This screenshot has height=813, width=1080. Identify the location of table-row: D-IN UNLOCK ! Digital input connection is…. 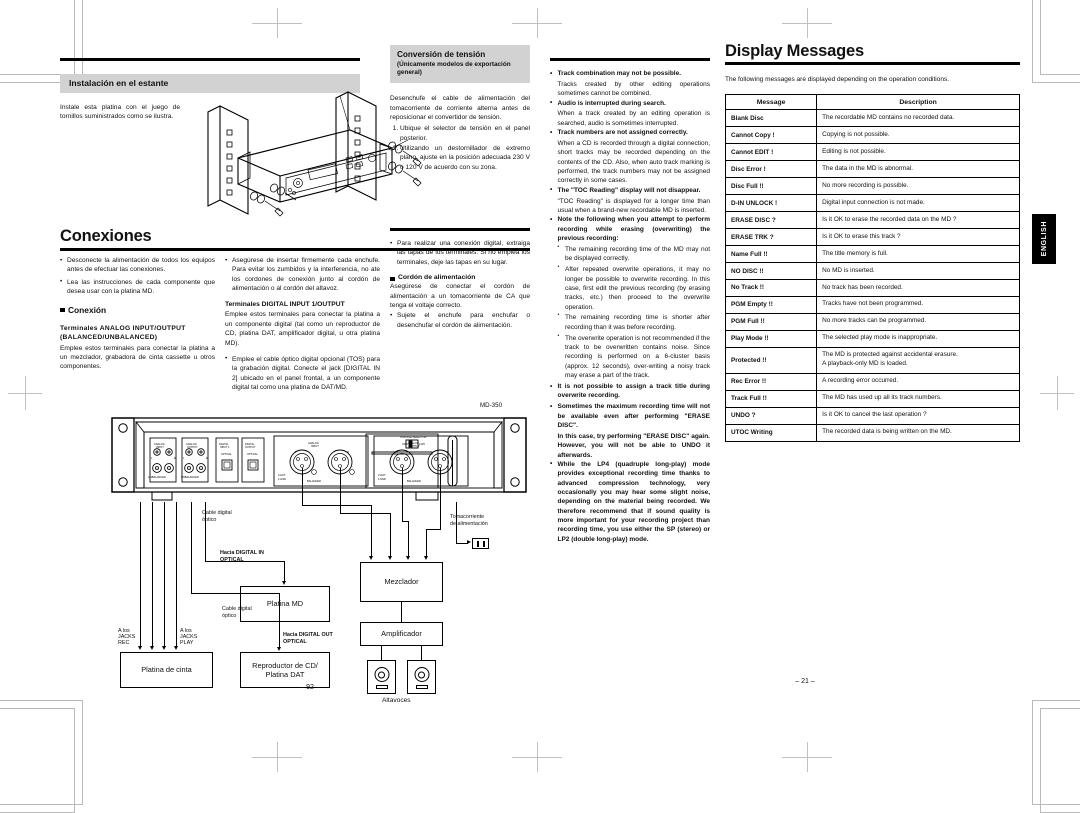
(872, 203).